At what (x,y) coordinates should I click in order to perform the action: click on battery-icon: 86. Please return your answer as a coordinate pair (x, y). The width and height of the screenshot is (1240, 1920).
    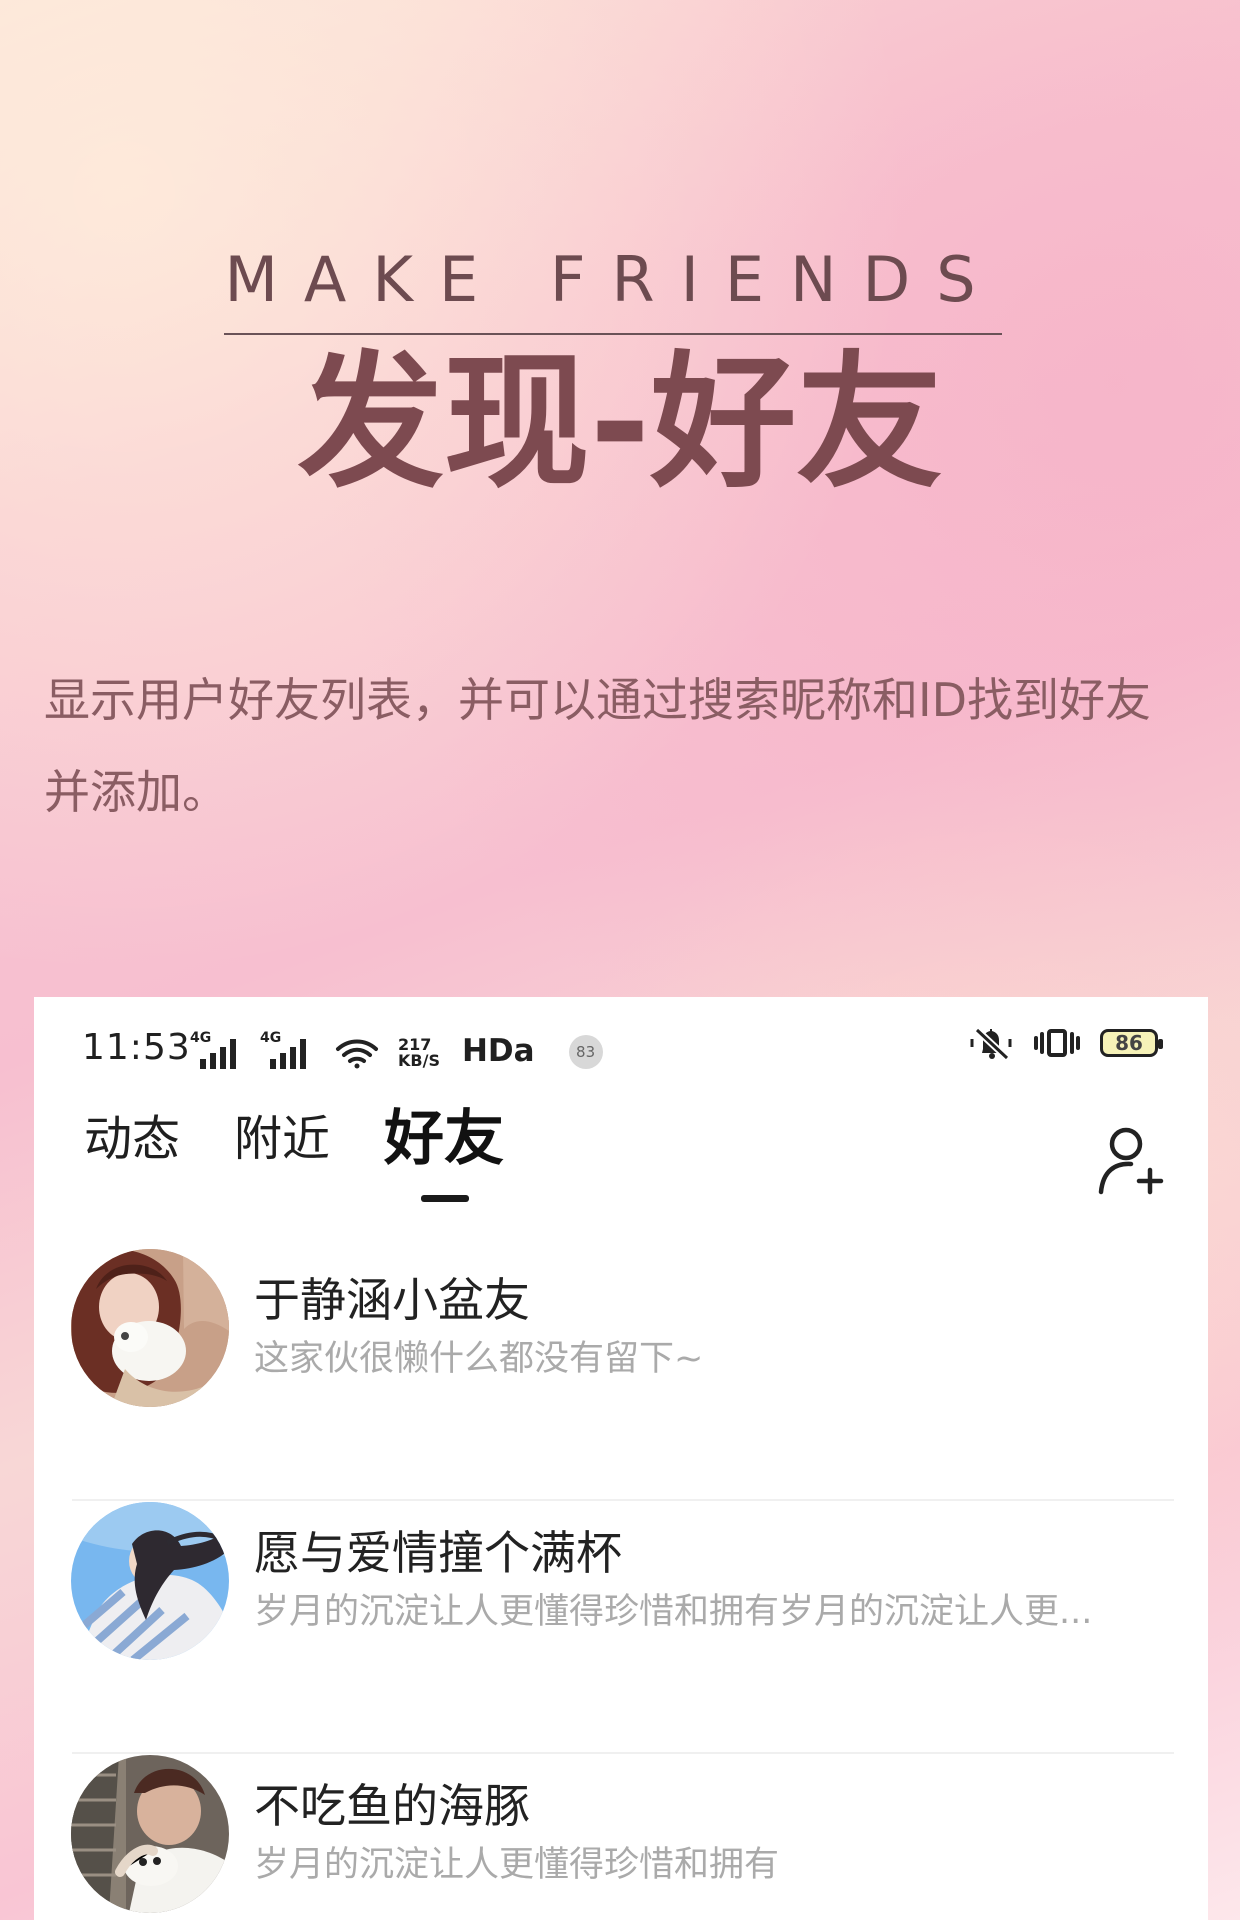
    Looking at the image, I should click on (1131, 1043).